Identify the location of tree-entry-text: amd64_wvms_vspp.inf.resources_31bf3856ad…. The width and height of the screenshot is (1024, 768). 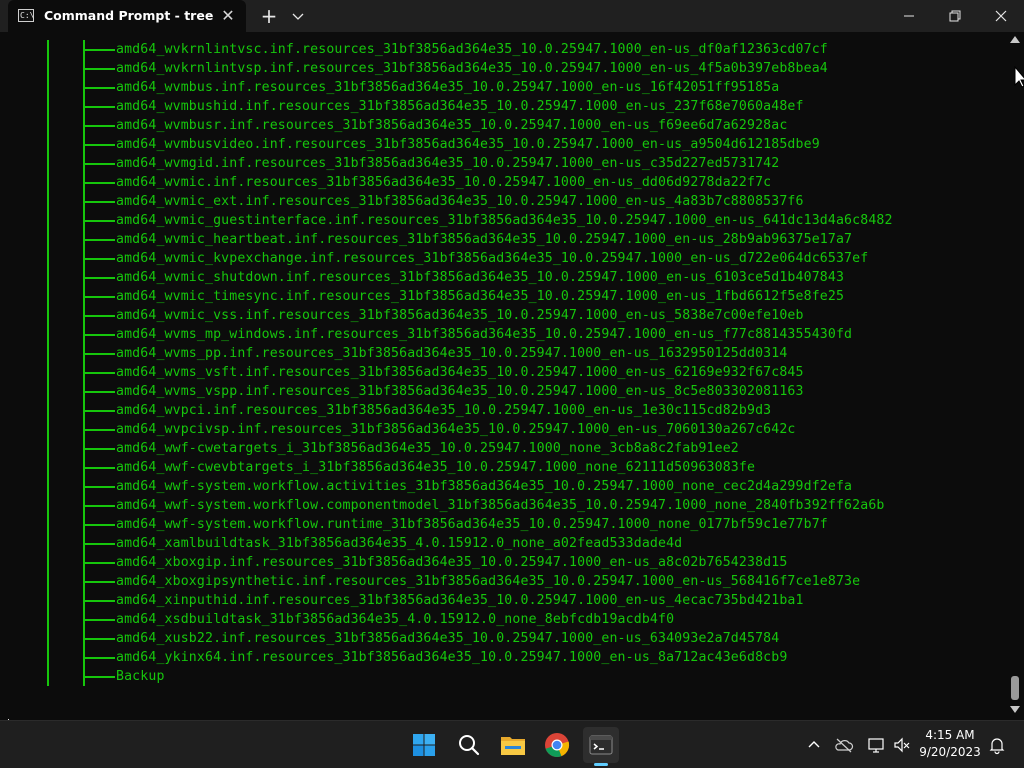
(460, 391).